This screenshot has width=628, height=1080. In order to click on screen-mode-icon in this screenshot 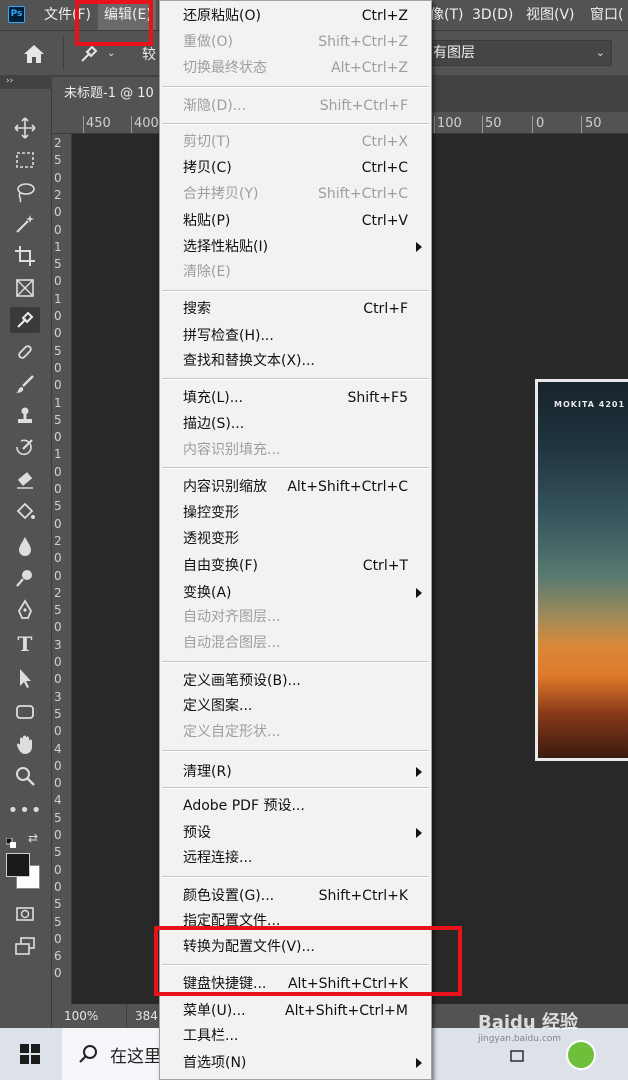, I will do `click(25, 946)`.